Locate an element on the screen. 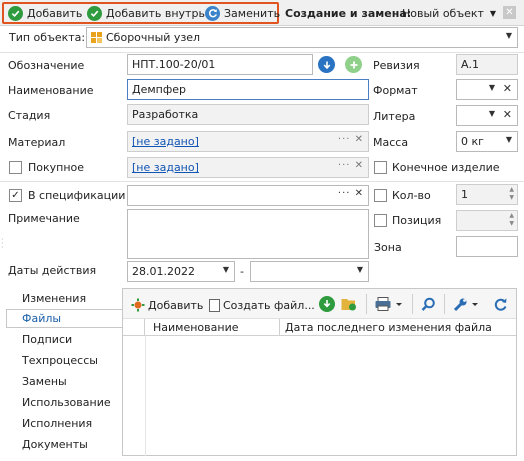 This screenshot has height=461, width=524. nav-item-versions: Исполнения is located at coordinates (57, 423).